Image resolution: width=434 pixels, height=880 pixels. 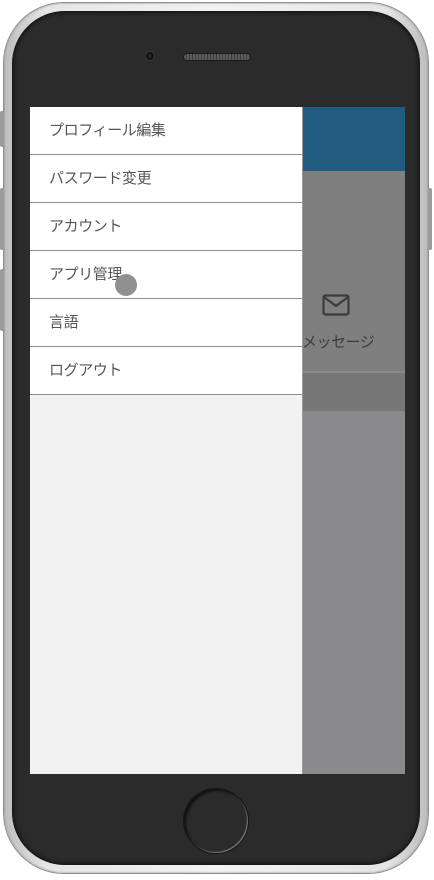 I want to click on menu-item-edit-profile: プロフィール編集, so click(x=166, y=131).